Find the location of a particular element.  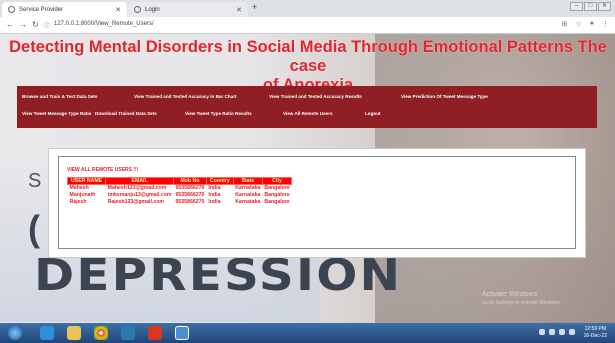

chrome-icon is located at coordinates (101, 333).